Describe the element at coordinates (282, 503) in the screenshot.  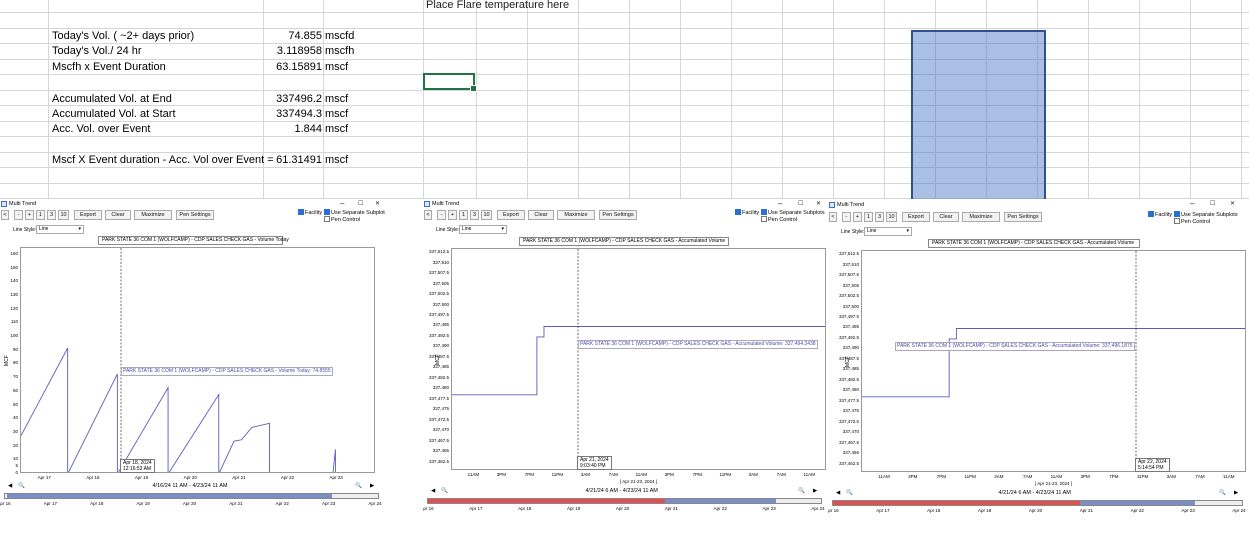
I see `range-tick-label: Apr 22` at that location.